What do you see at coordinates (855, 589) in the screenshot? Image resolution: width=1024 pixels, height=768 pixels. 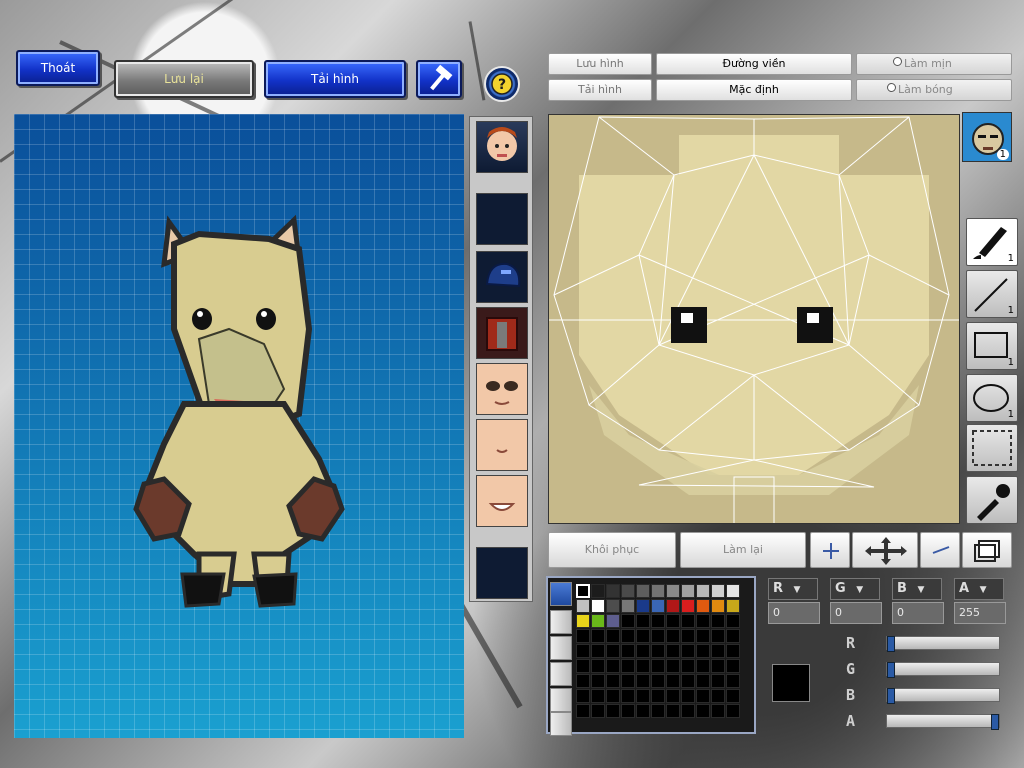 I see `g-channel-select: G ▼` at bounding box center [855, 589].